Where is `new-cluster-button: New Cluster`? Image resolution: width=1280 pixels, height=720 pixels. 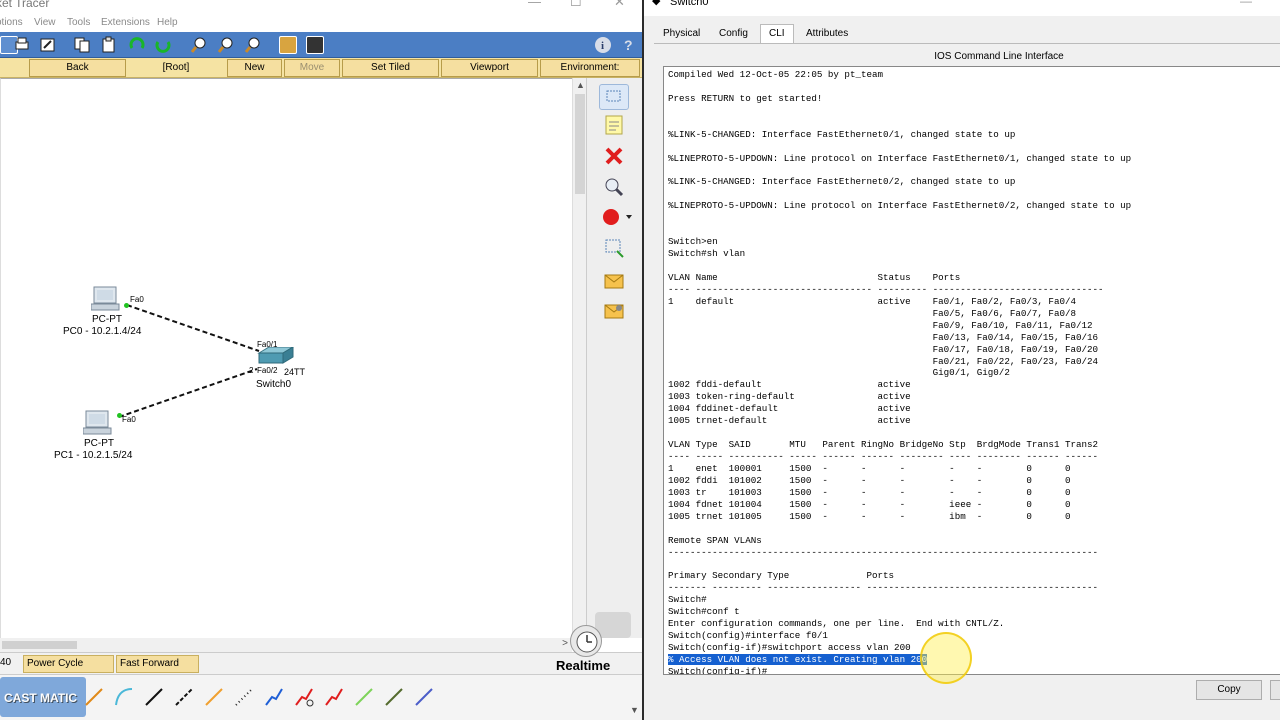 new-cluster-button: New Cluster is located at coordinates (254, 74).